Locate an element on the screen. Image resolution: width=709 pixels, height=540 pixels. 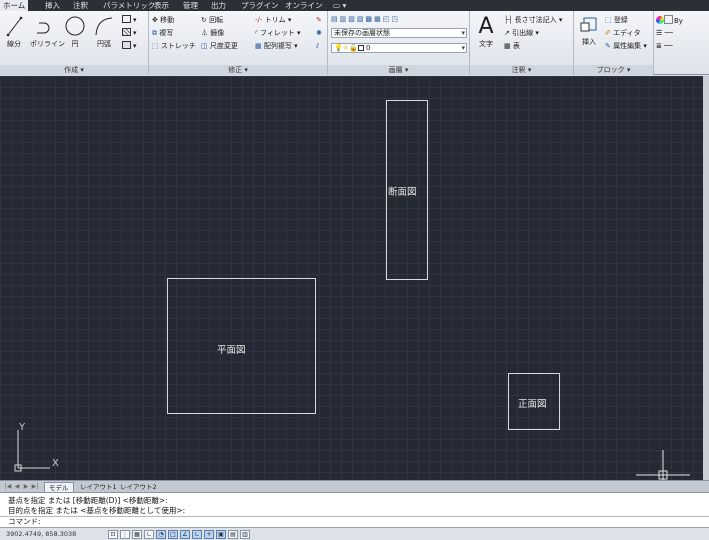
block-panel-title: ブロック ▾ is located at coordinates (613, 70).